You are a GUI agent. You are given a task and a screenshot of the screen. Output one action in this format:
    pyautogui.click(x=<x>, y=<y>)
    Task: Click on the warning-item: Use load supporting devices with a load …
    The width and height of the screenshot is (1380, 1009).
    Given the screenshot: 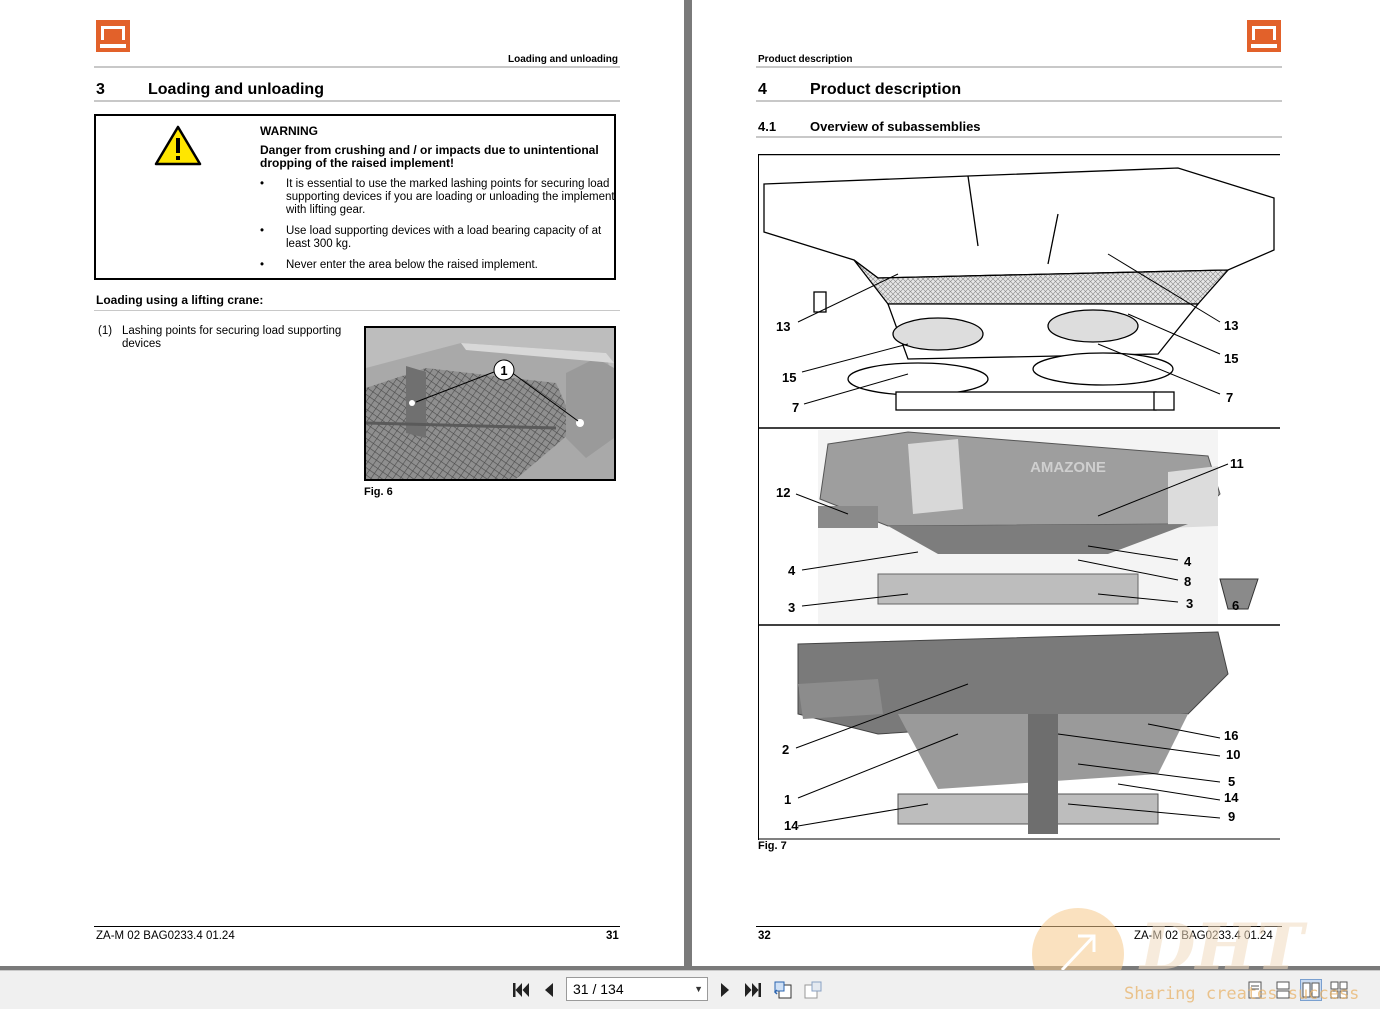 What is the action you would take?
    pyautogui.click(x=438, y=238)
    